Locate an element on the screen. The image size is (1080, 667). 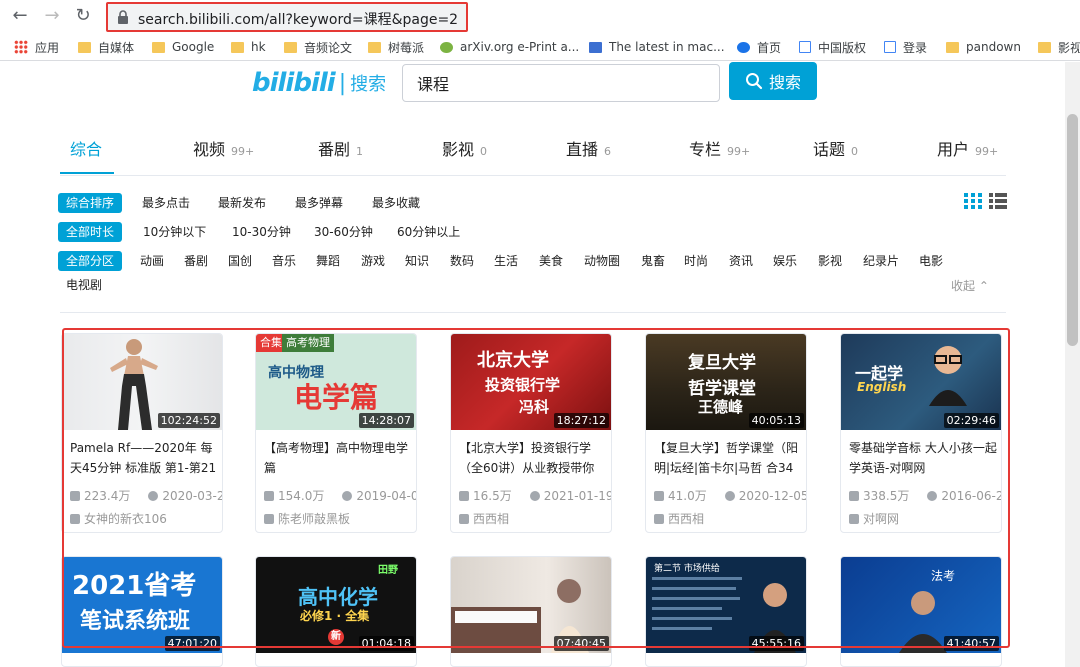
page-scrollbar is located at coordinates (1072, 364).